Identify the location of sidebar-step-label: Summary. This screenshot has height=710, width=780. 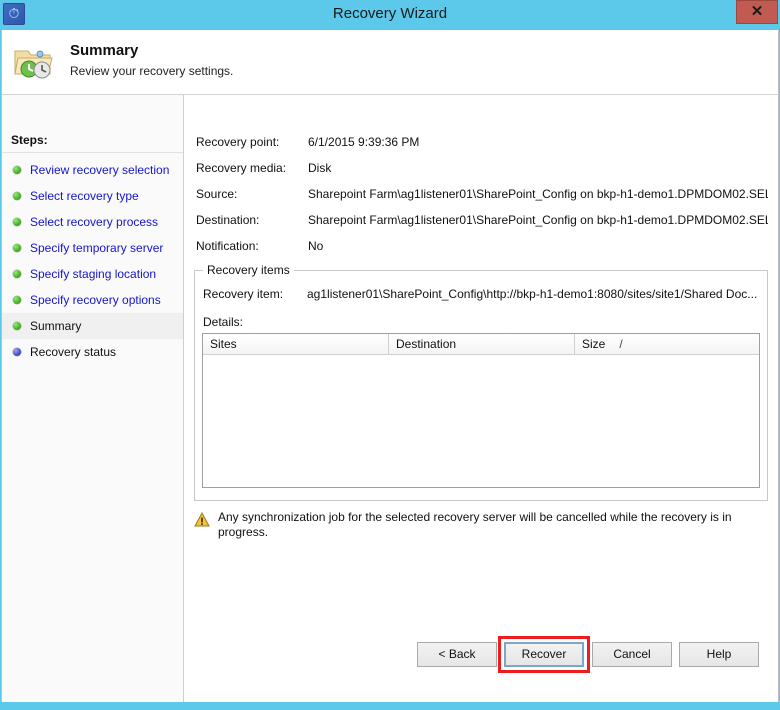
(56, 326).